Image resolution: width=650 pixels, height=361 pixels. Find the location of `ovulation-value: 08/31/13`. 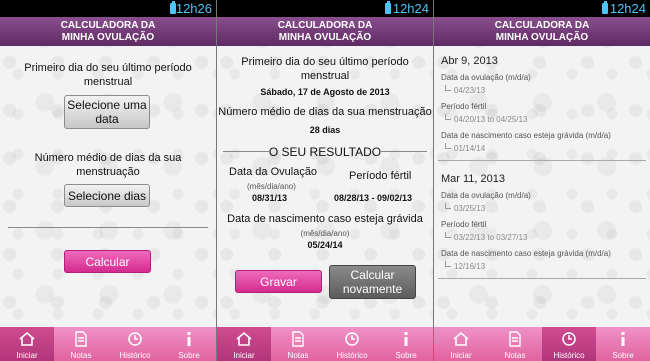

ovulation-value: 08/31/13 is located at coordinates (270, 198).